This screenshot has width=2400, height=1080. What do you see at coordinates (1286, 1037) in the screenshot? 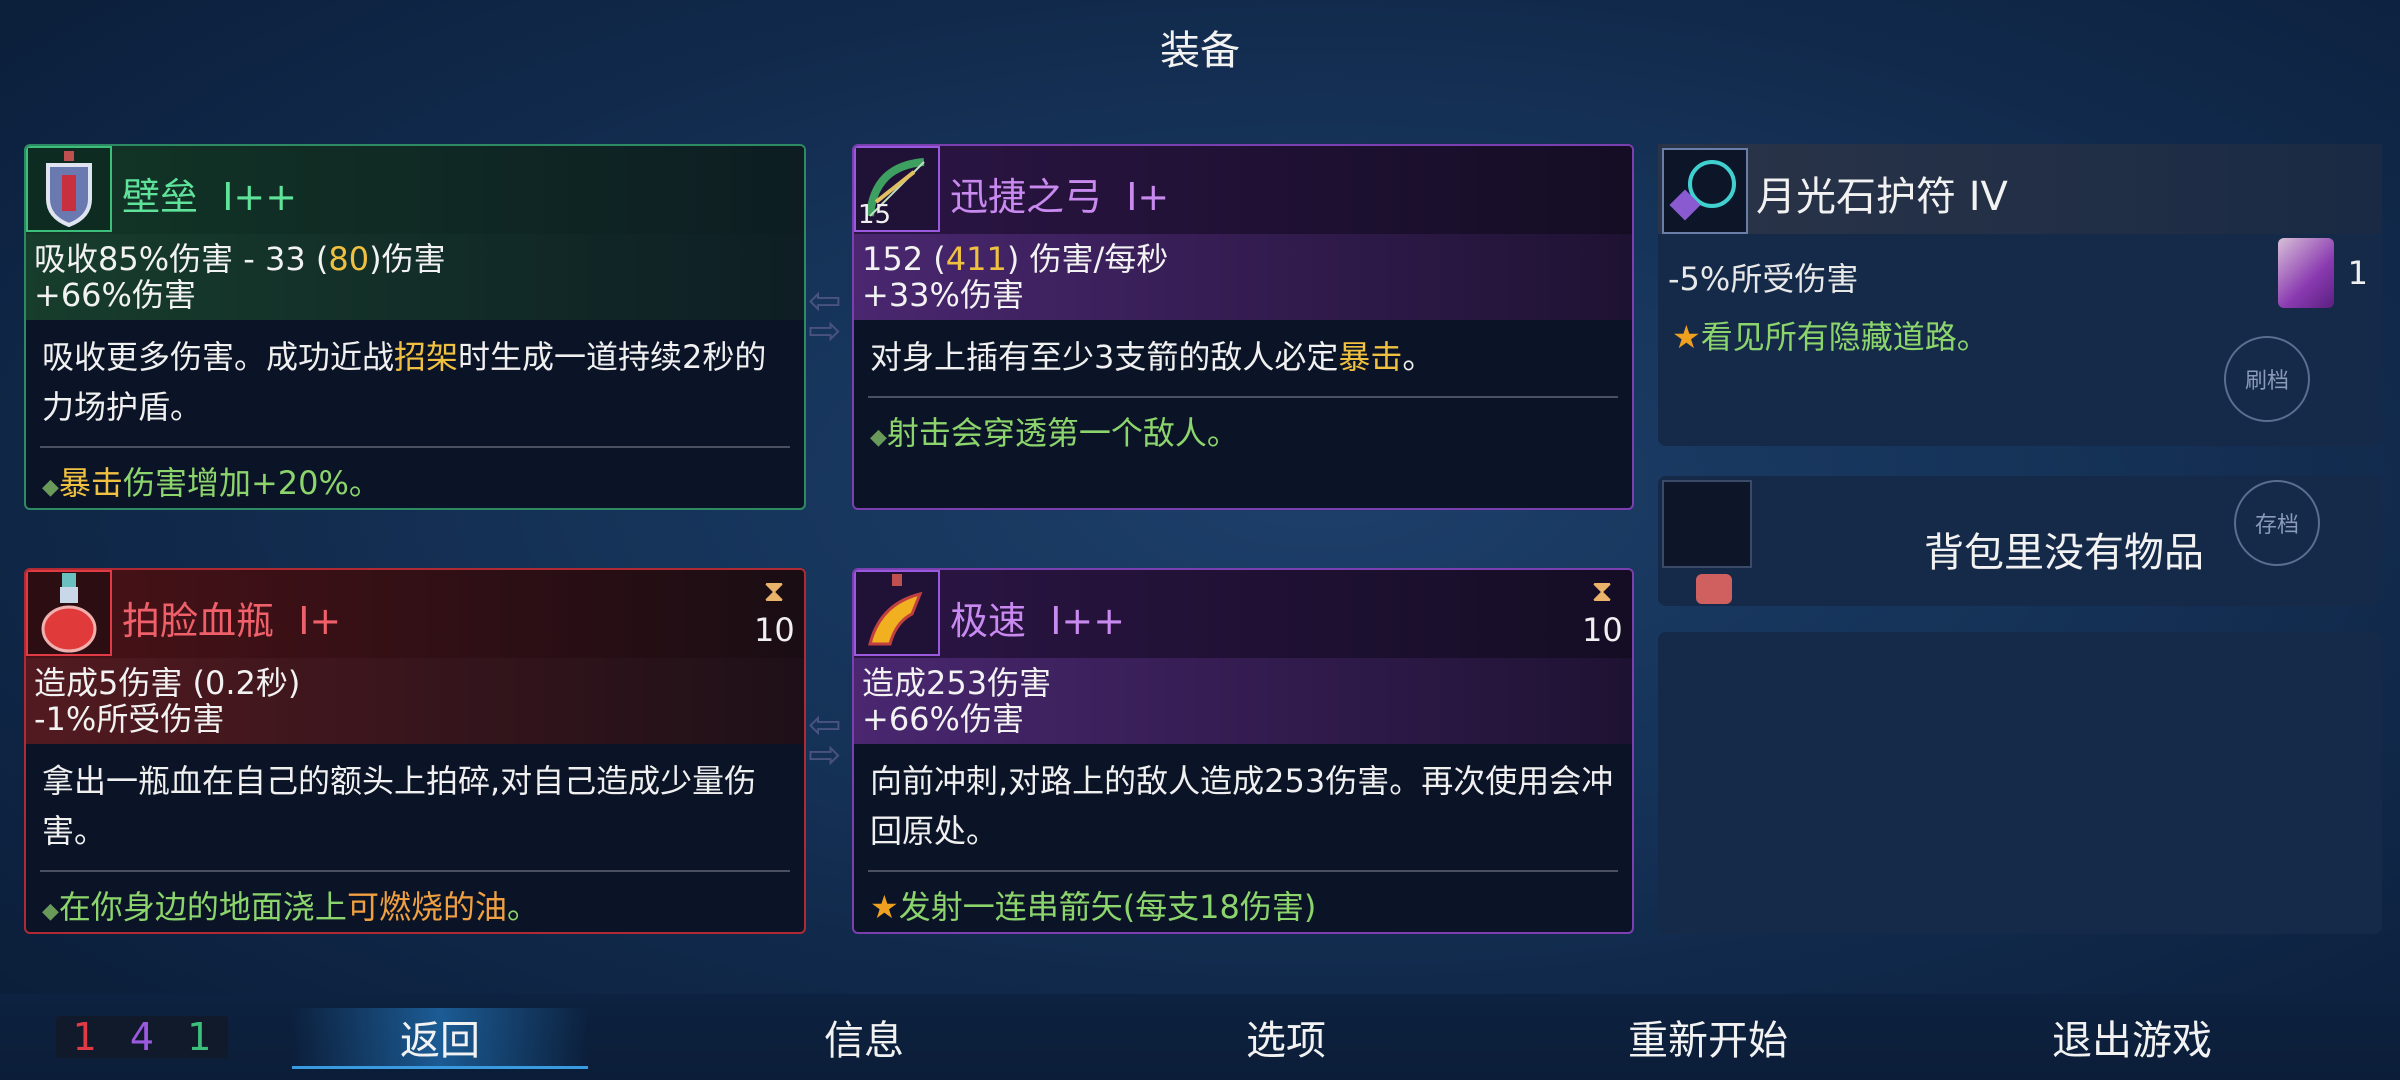
I see `options-button: 选项` at bounding box center [1286, 1037].